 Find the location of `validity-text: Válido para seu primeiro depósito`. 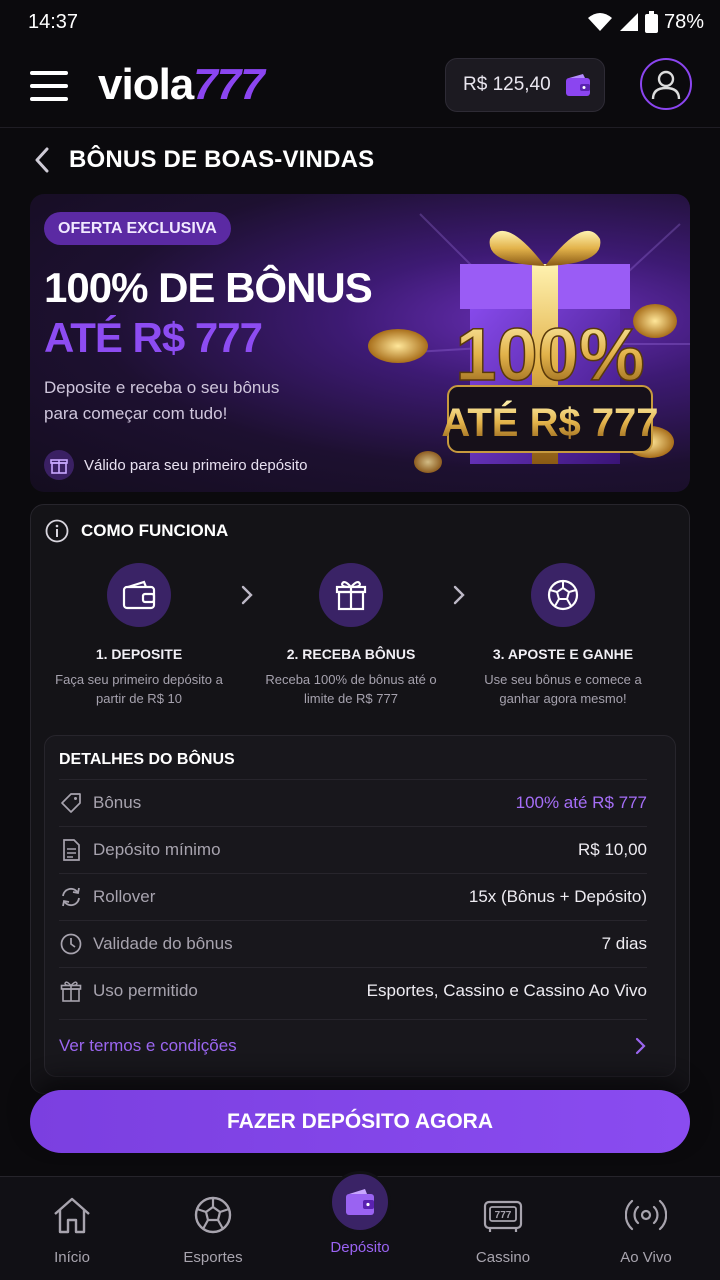

validity-text: Válido para seu primeiro depósito is located at coordinates (196, 465).